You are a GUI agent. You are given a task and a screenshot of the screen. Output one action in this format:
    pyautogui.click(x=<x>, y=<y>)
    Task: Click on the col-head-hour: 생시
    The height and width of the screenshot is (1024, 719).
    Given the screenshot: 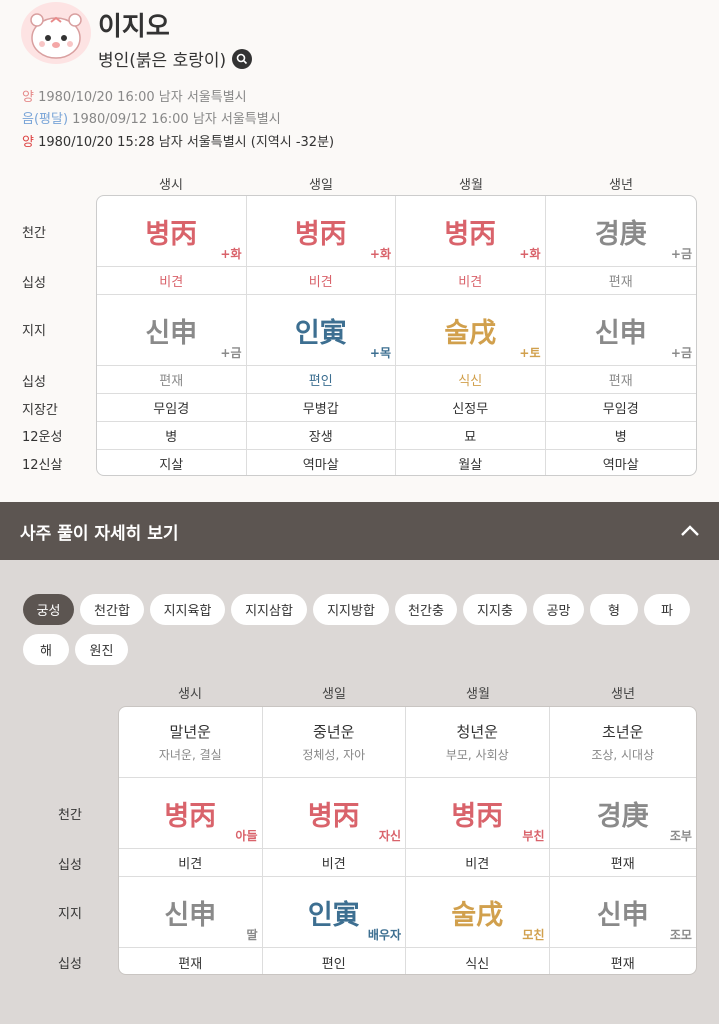 What is the action you would take?
    pyautogui.click(x=171, y=185)
    